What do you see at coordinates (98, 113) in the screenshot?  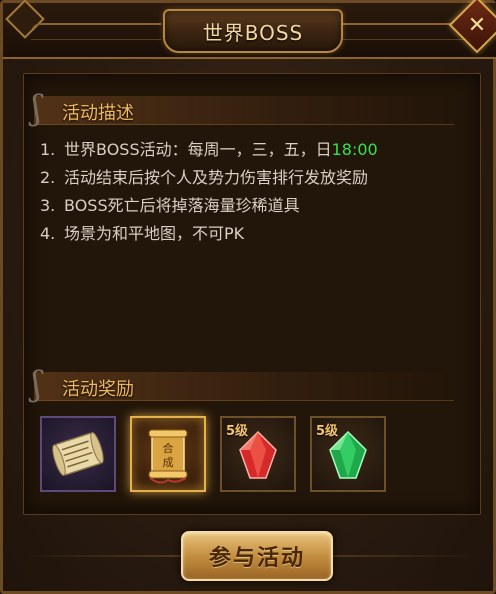 I see `description-heading: 活动描述` at bounding box center [98, 113].